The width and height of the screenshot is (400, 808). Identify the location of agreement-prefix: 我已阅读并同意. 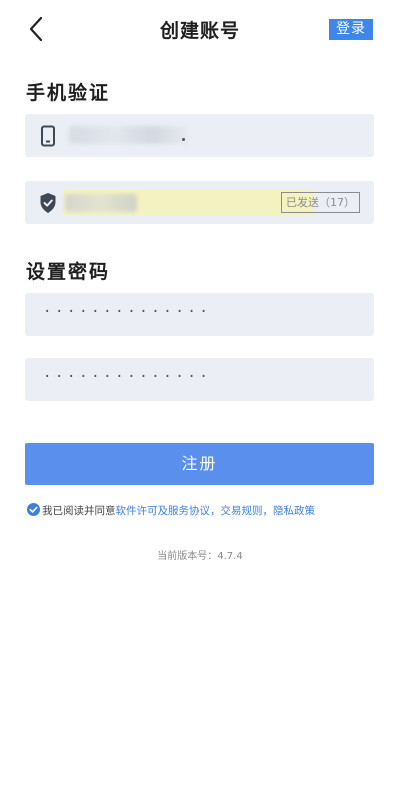
(79, 511).